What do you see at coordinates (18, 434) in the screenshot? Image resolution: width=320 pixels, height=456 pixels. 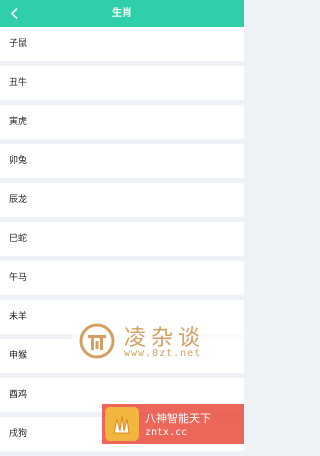 I see `list-item-label: 戌狗` at bounding box center [18, 434].